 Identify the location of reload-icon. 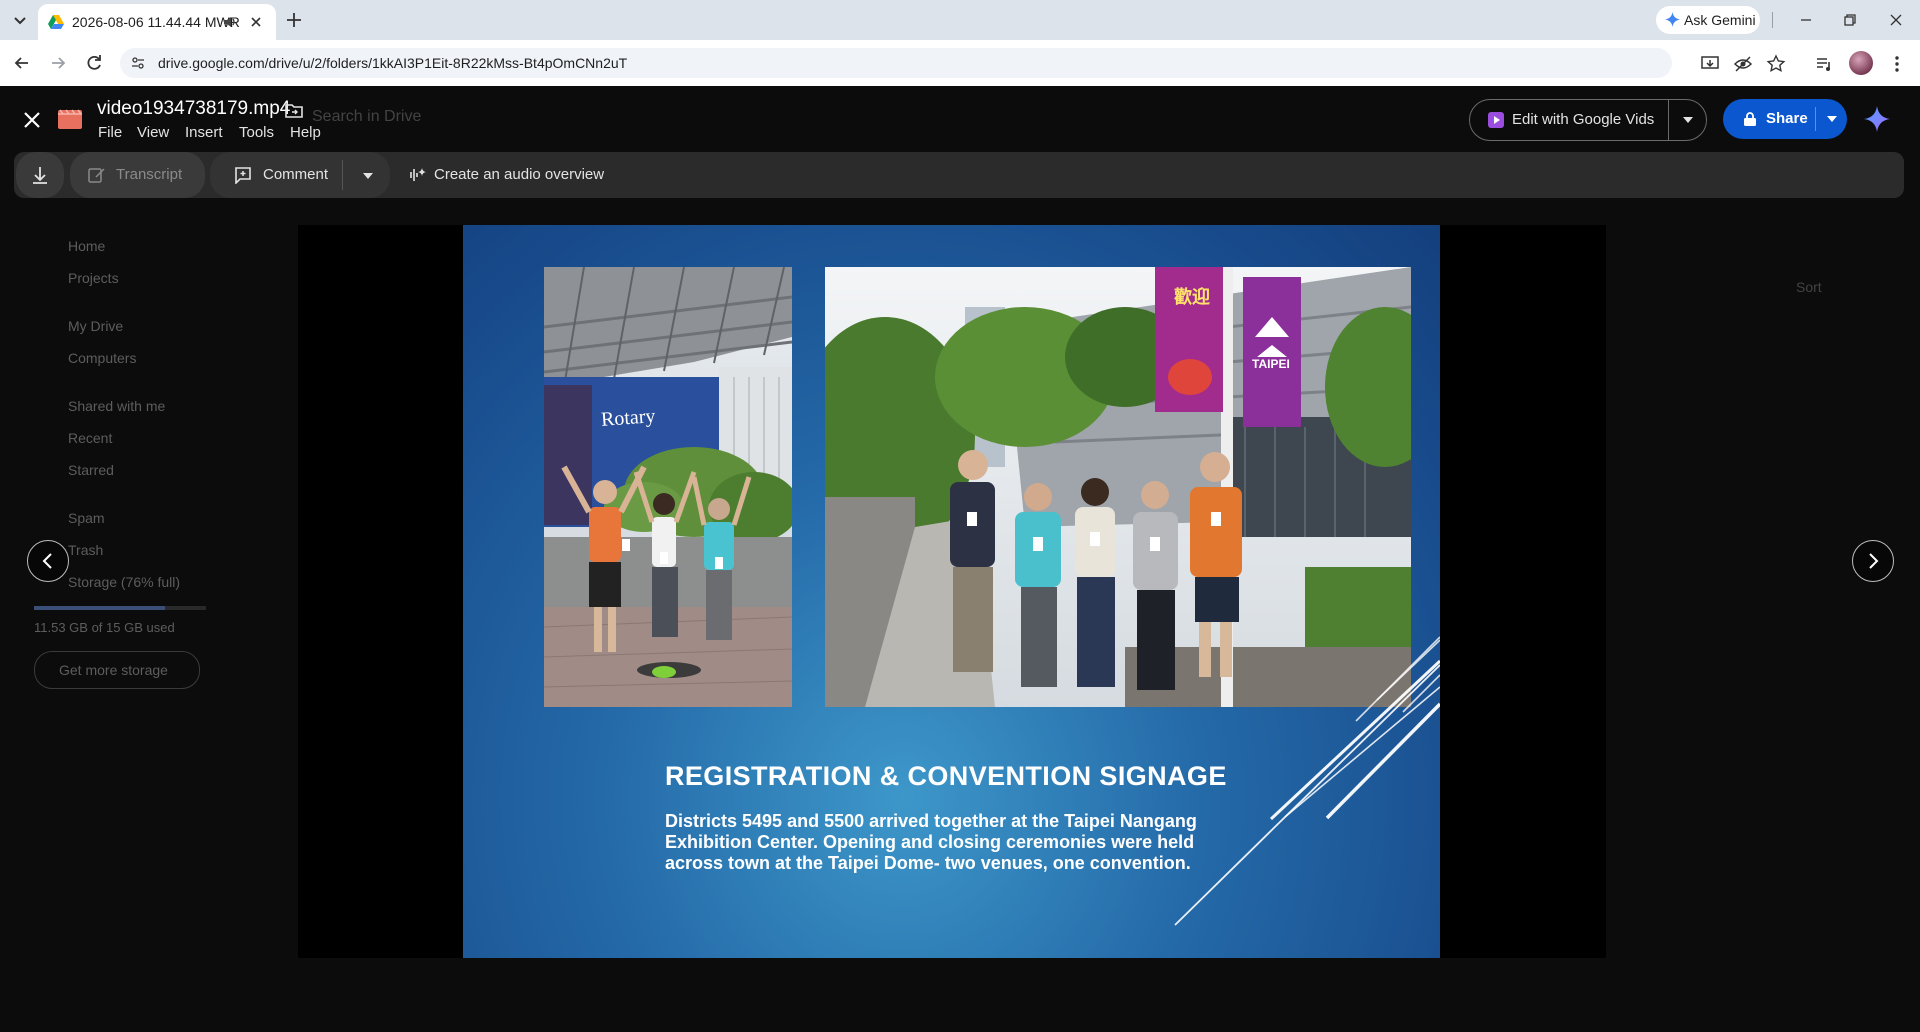
(94, 63).